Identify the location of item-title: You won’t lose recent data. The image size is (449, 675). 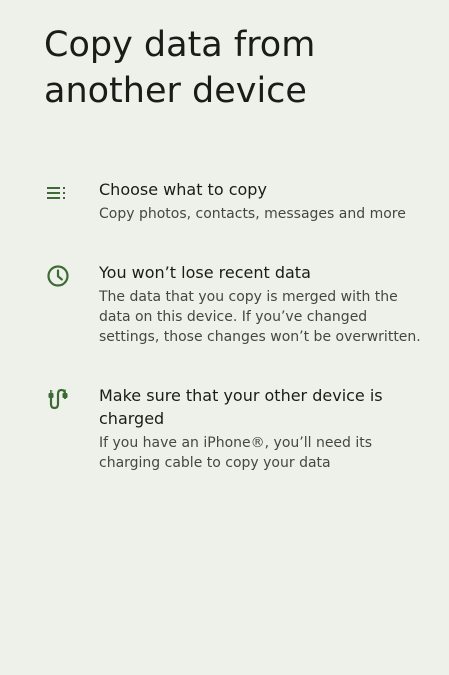
(205, 272).